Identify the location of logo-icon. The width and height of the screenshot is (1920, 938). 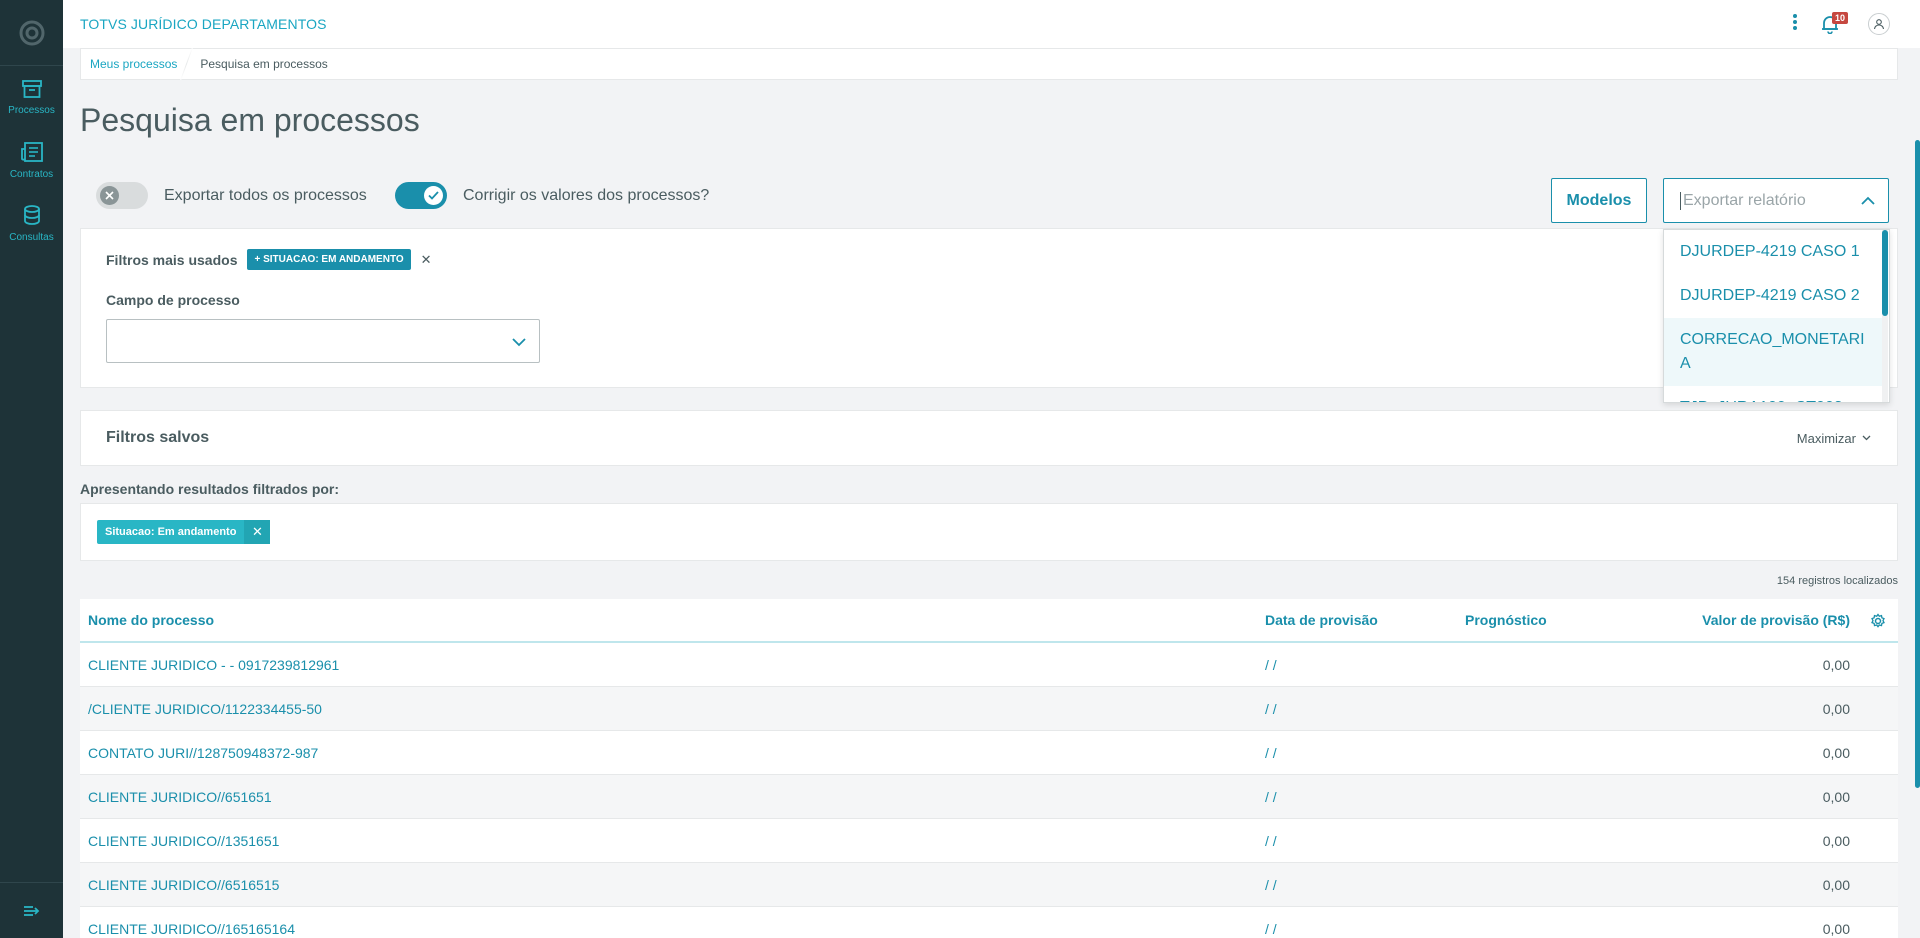
(31, 32).